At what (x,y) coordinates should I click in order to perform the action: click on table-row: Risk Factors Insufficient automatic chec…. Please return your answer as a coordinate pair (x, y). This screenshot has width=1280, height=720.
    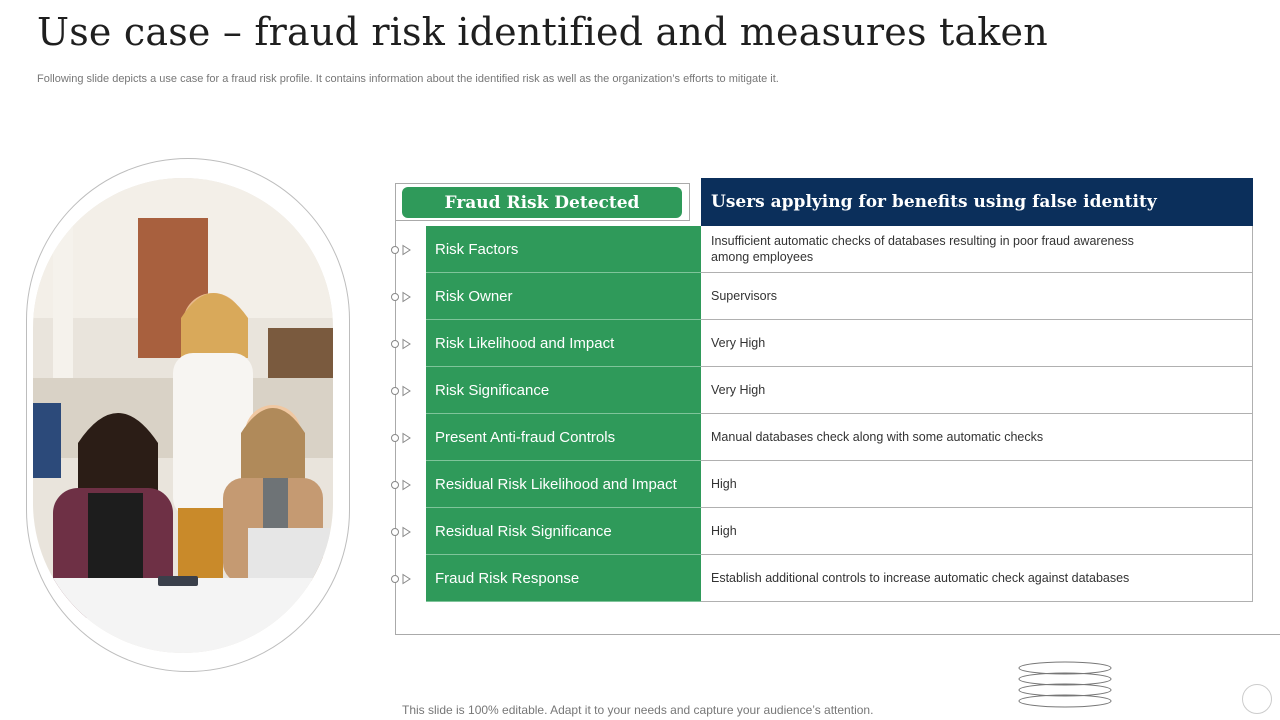
    Looking at the image, I should click on (839, 249).